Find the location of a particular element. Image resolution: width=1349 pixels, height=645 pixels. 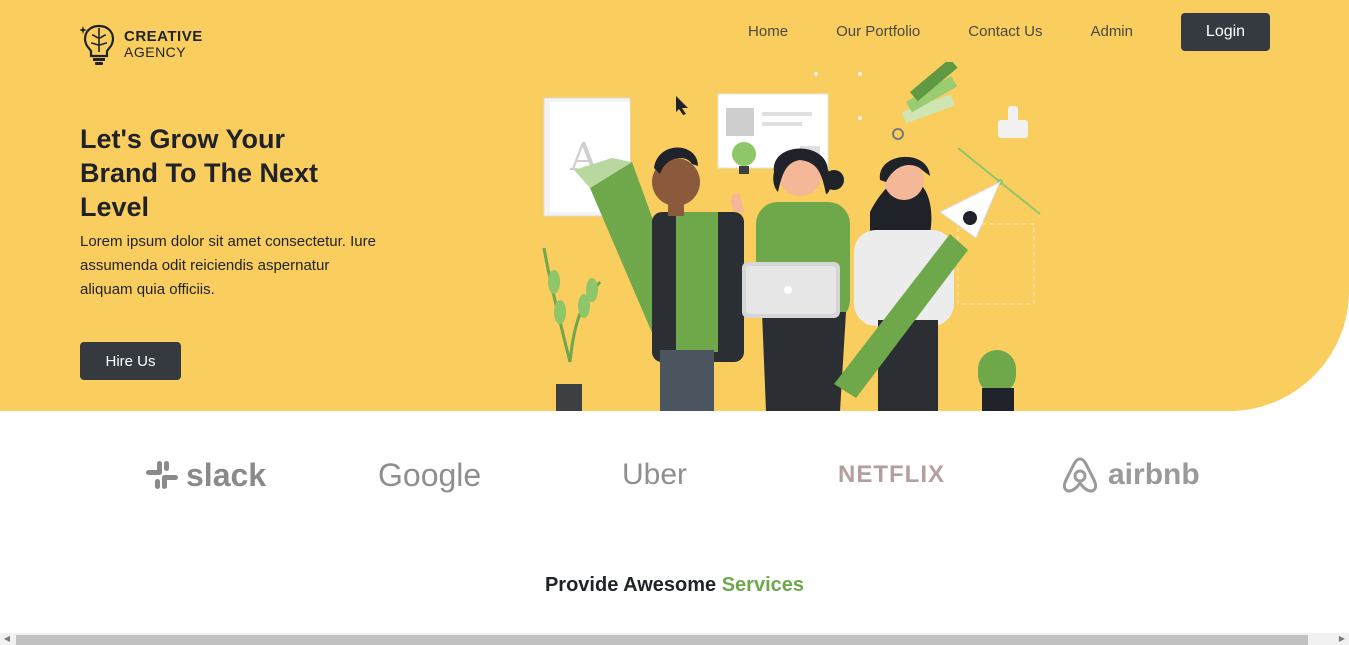

netflix-logo-text: NETFLIX is located at coordinates (891, 474).